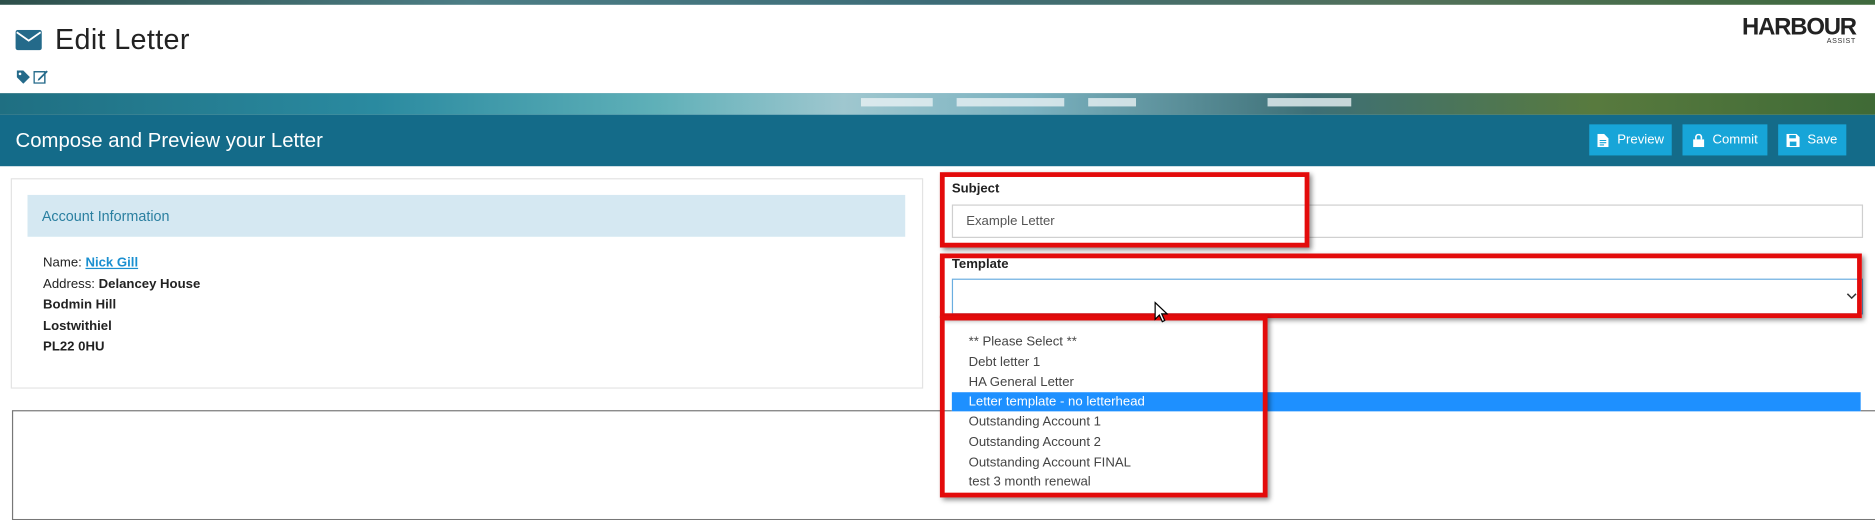 The width and height of the screenshot is (1875, 520). What do you see at coordinates (1822, 140) in the screenshot?
I see `save-button-label: Save` at bounding box center [1822, 140].